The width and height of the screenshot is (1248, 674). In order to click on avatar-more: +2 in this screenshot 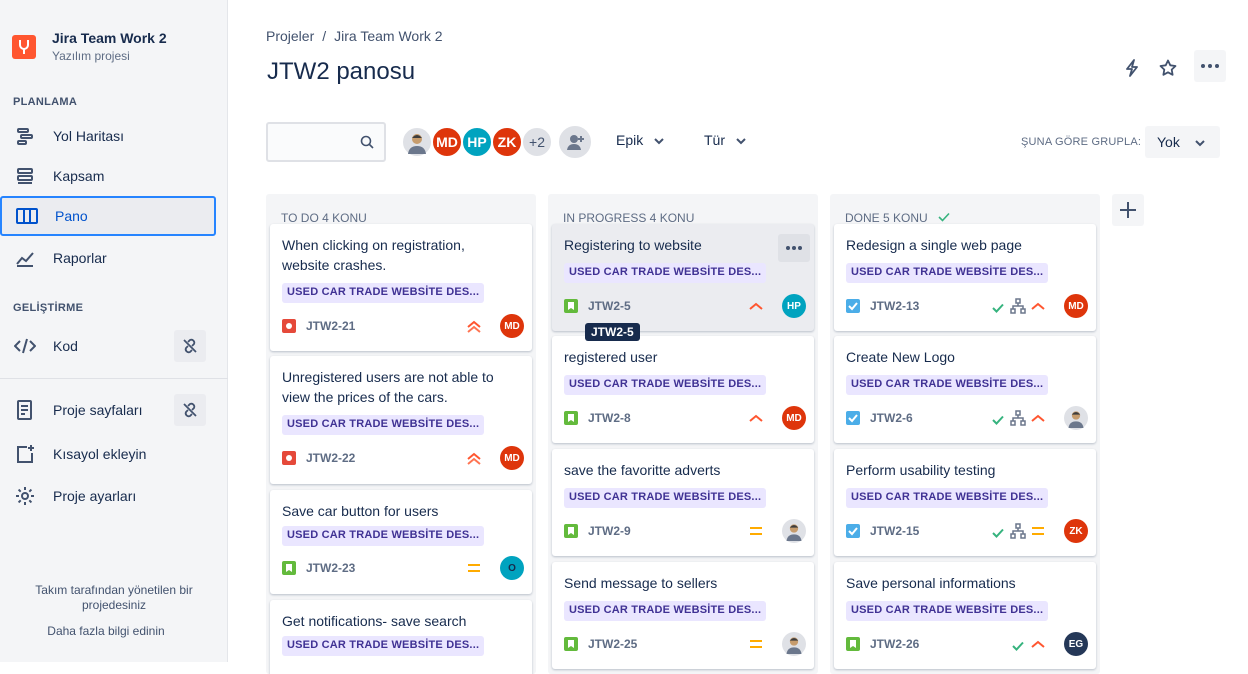, I will do `click(537, 142)`.